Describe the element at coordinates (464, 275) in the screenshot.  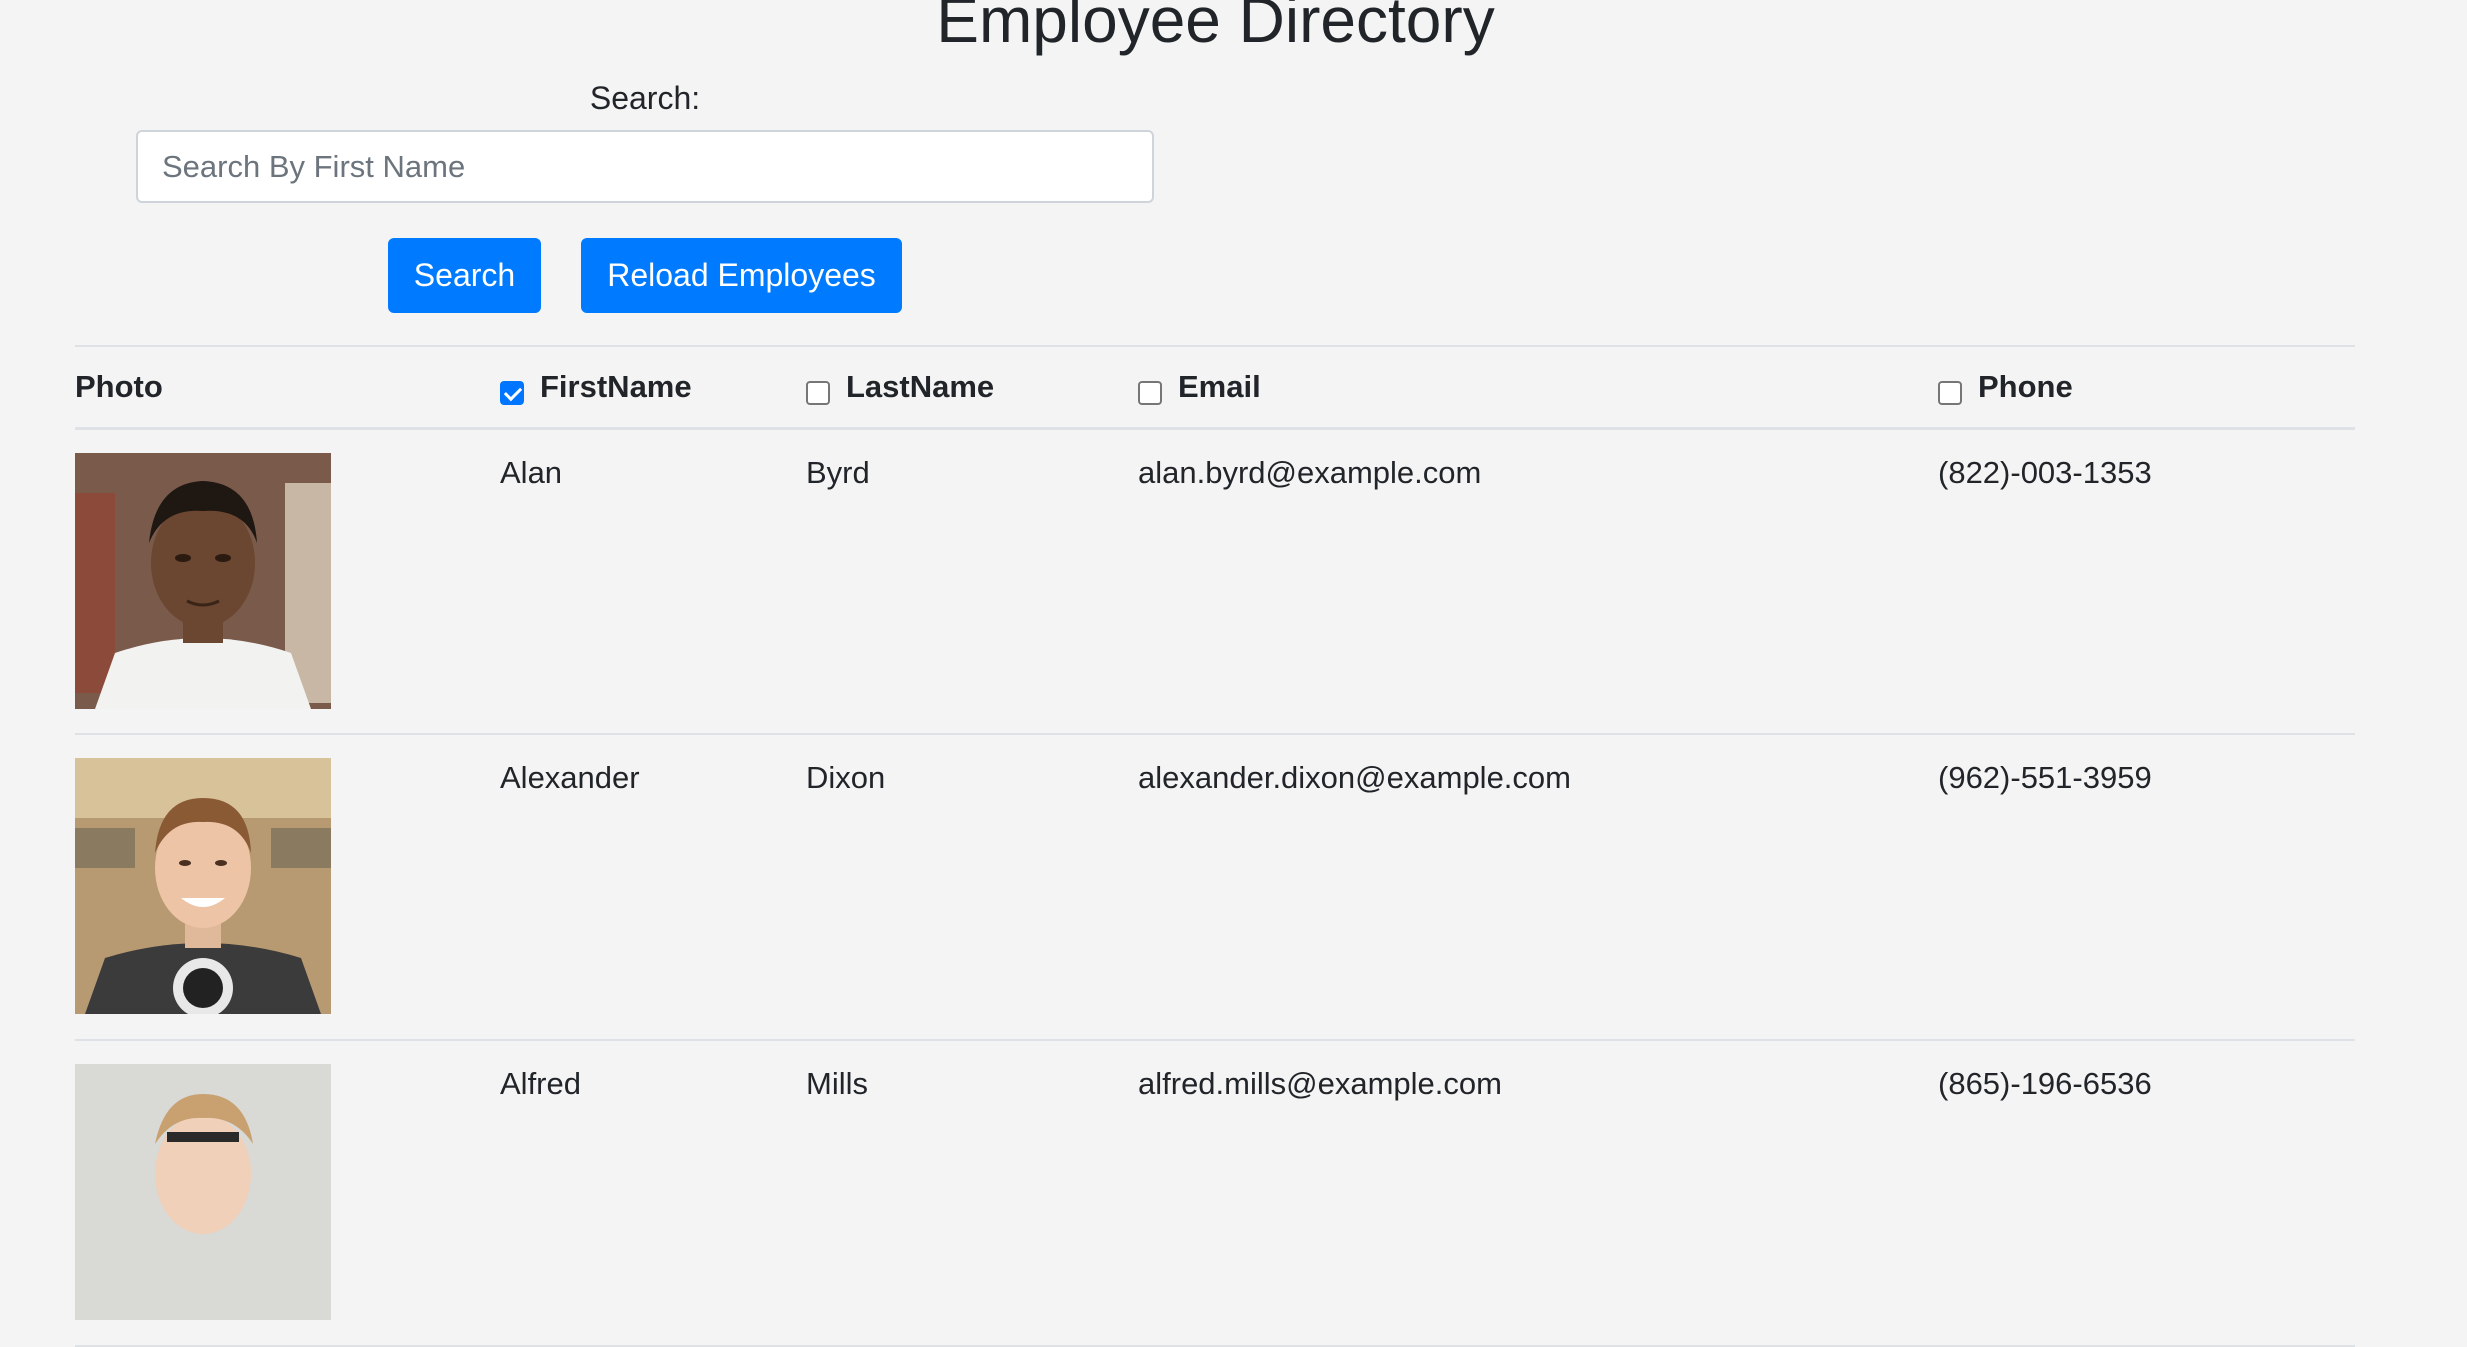
I see `search-button: Search` at that location.